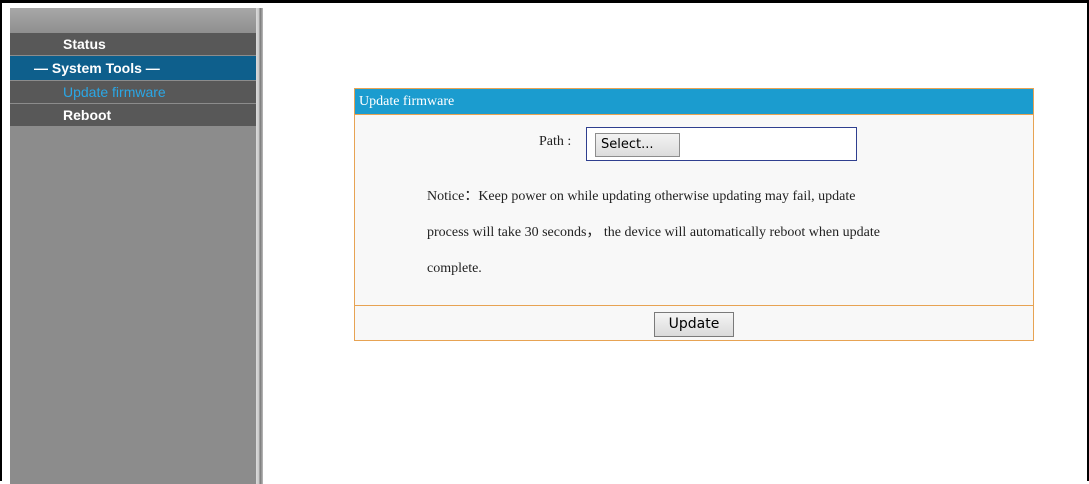  What do you see at coordinates (84, 44) in the screenshot?
I see `sidebar-item-label: Status` at bounding box center [84, 44].